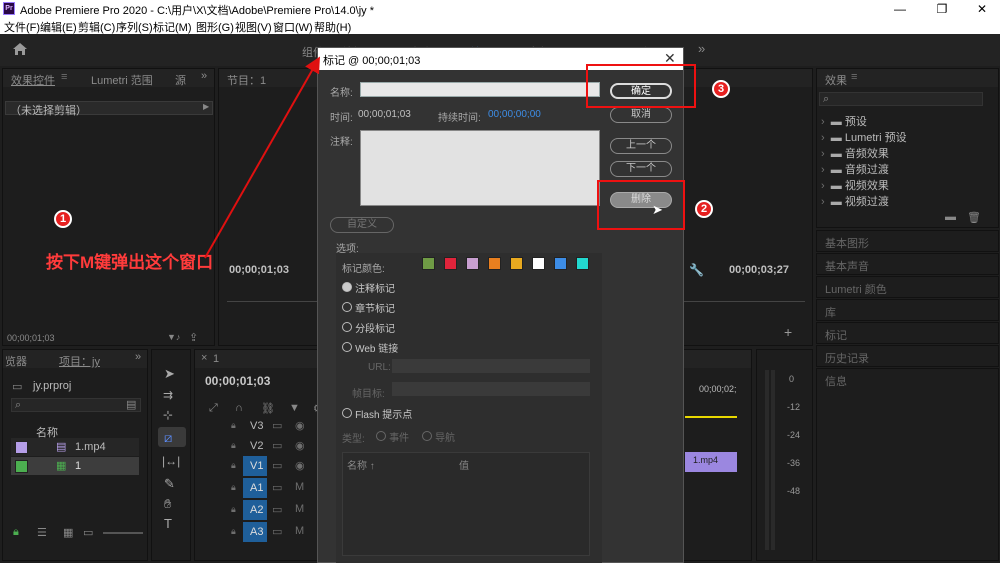 The height and width of the screenshot is (563, 1000). I want to click on tab-project: 项目：jy, so click(79, 361).